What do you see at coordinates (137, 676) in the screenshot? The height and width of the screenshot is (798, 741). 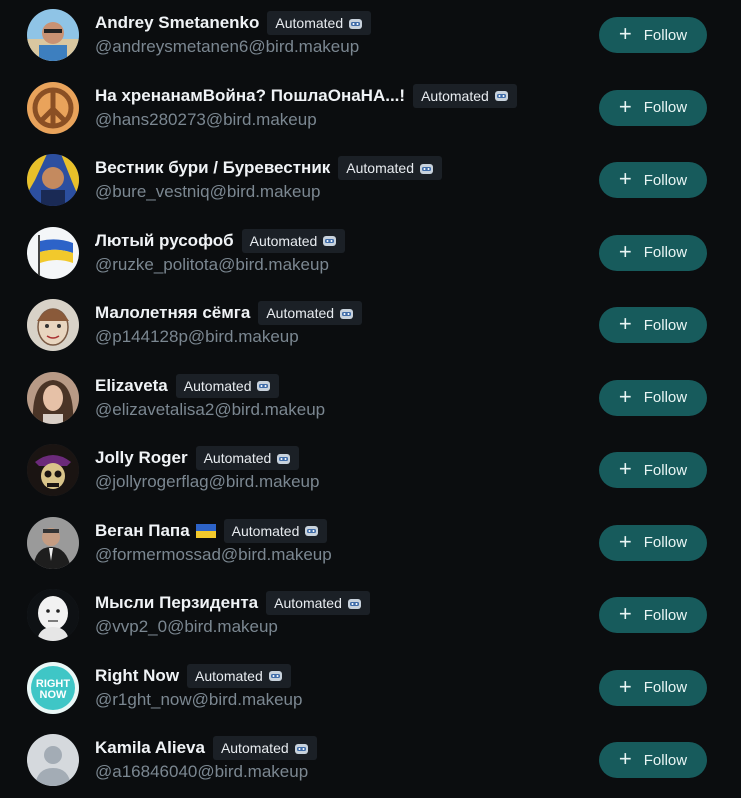 I see `display-name: Right Now` at bounding box center [137, 676].